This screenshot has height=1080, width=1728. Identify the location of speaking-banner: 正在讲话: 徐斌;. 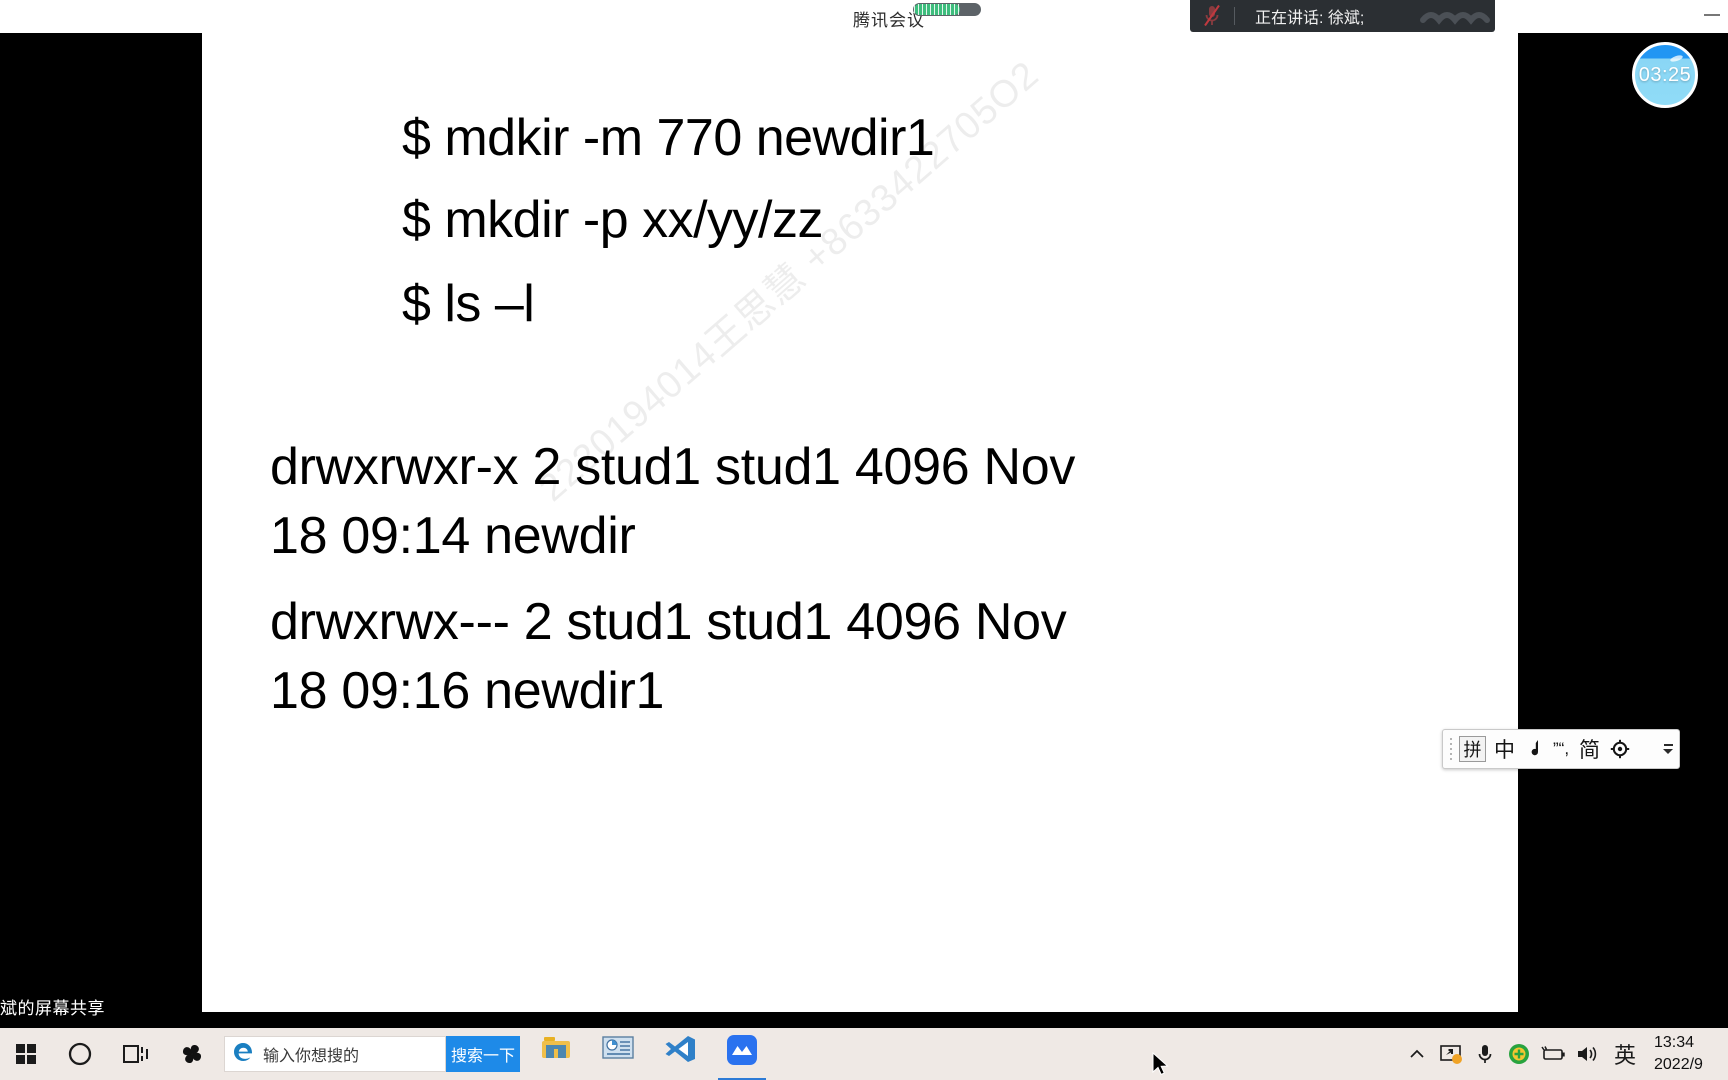
(1342, 16).